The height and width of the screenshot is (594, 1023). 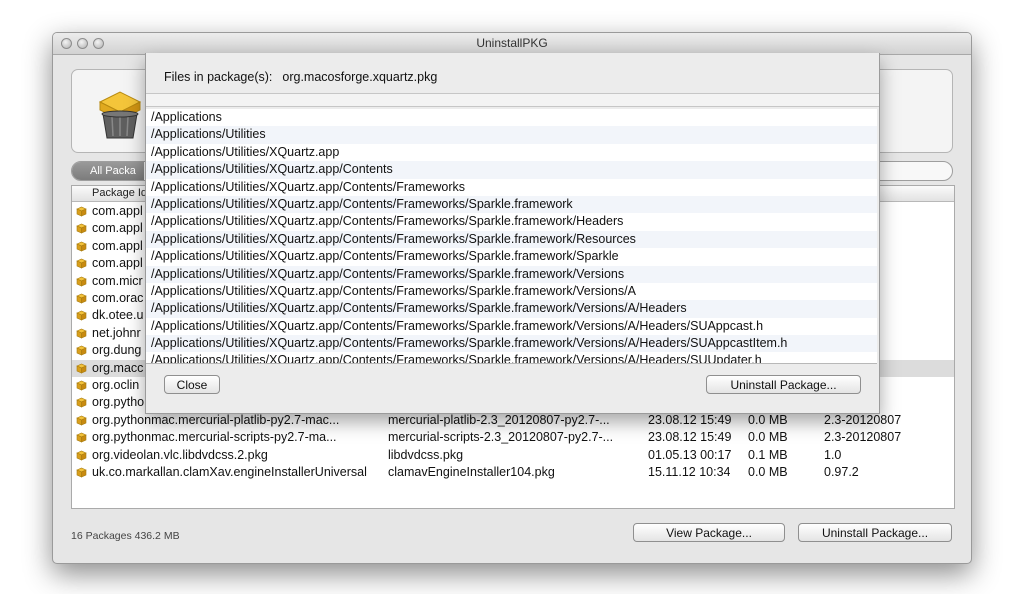 What do you see at coordinates (120, 115) in the screenshot?
I see `package-trash-icon` at bounding box center [120, 115].